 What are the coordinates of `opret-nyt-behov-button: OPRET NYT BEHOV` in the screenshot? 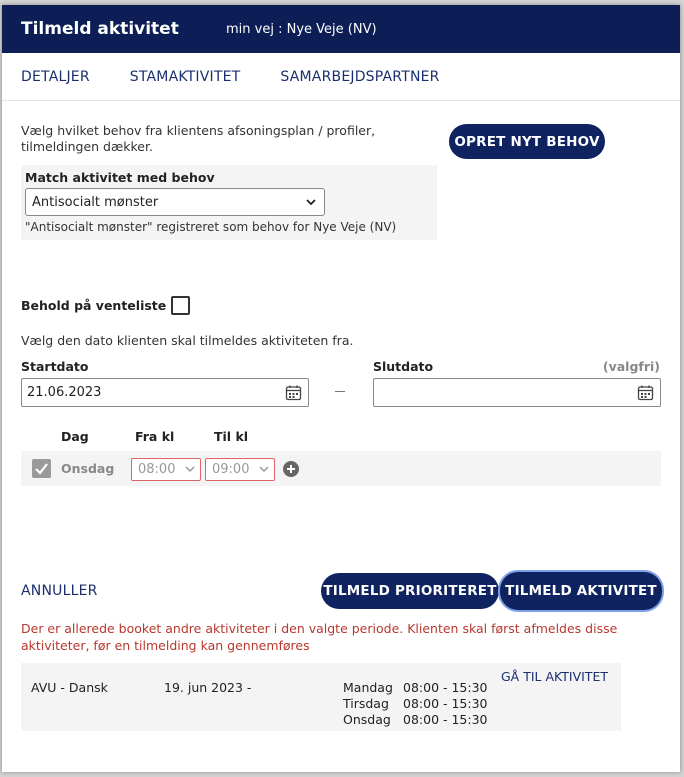 It's located at (527, 141).